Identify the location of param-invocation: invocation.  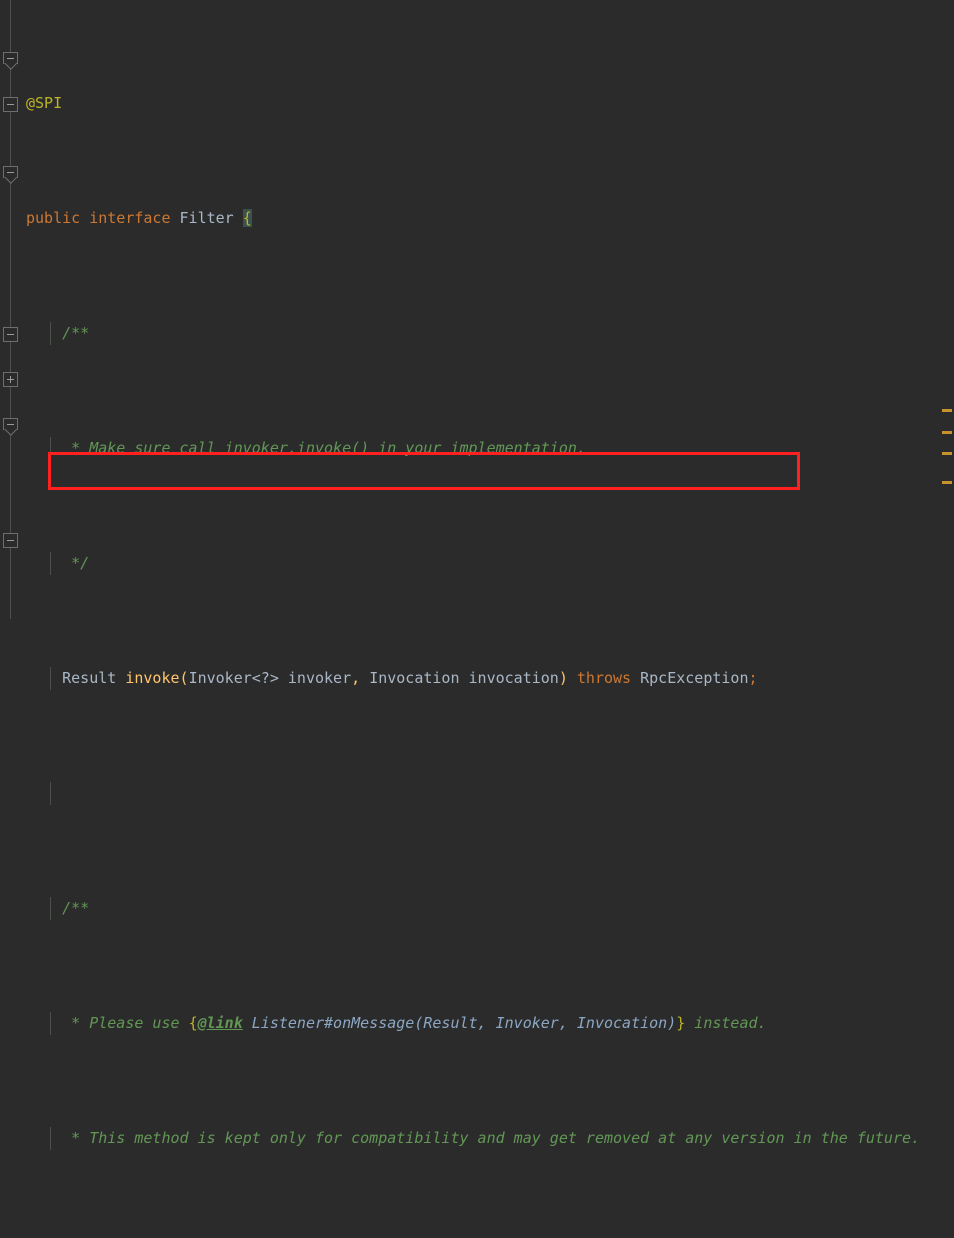
(513, 678).